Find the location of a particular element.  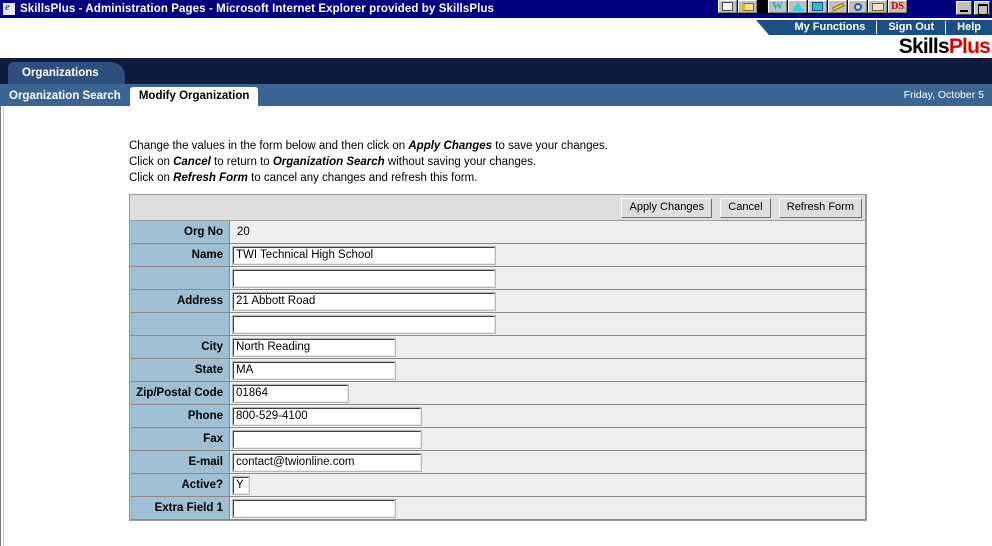

form-row: Org No 20 is located at coordinates (497, 232).